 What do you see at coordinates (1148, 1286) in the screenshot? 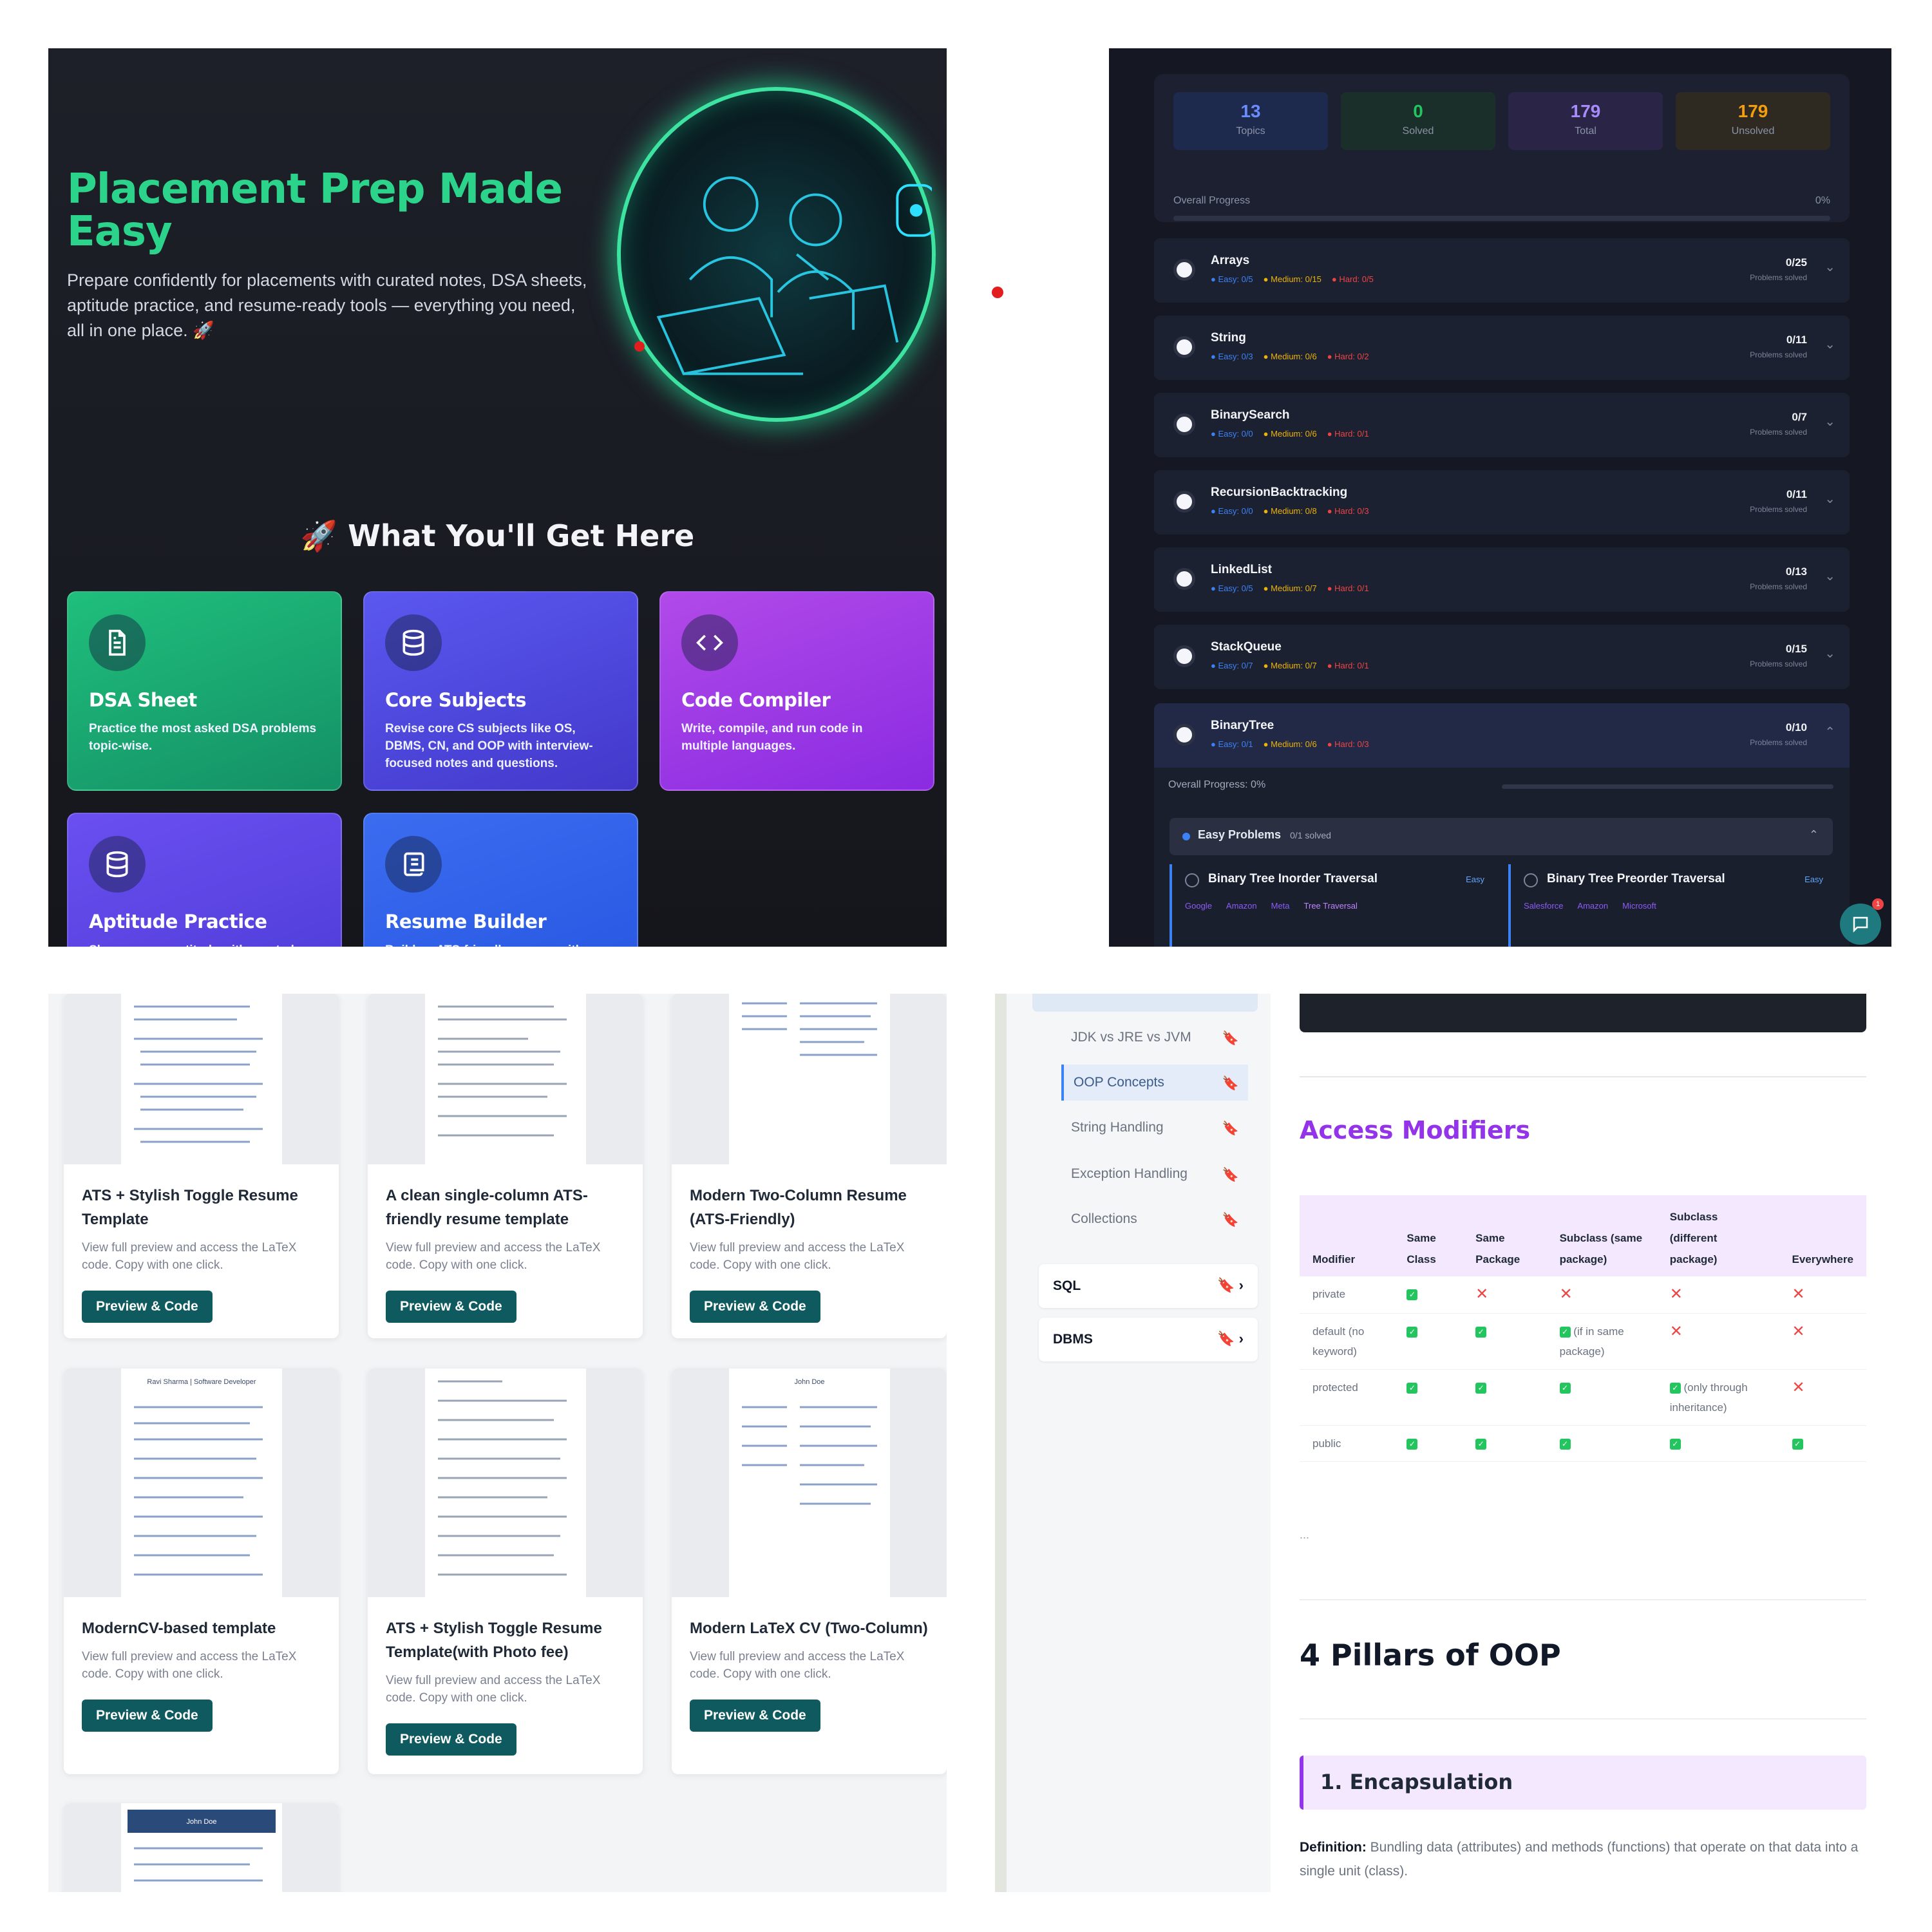
I see `sidebar-group-sql: SQL 🔖 ›` at bounding box center [1148, 1286].